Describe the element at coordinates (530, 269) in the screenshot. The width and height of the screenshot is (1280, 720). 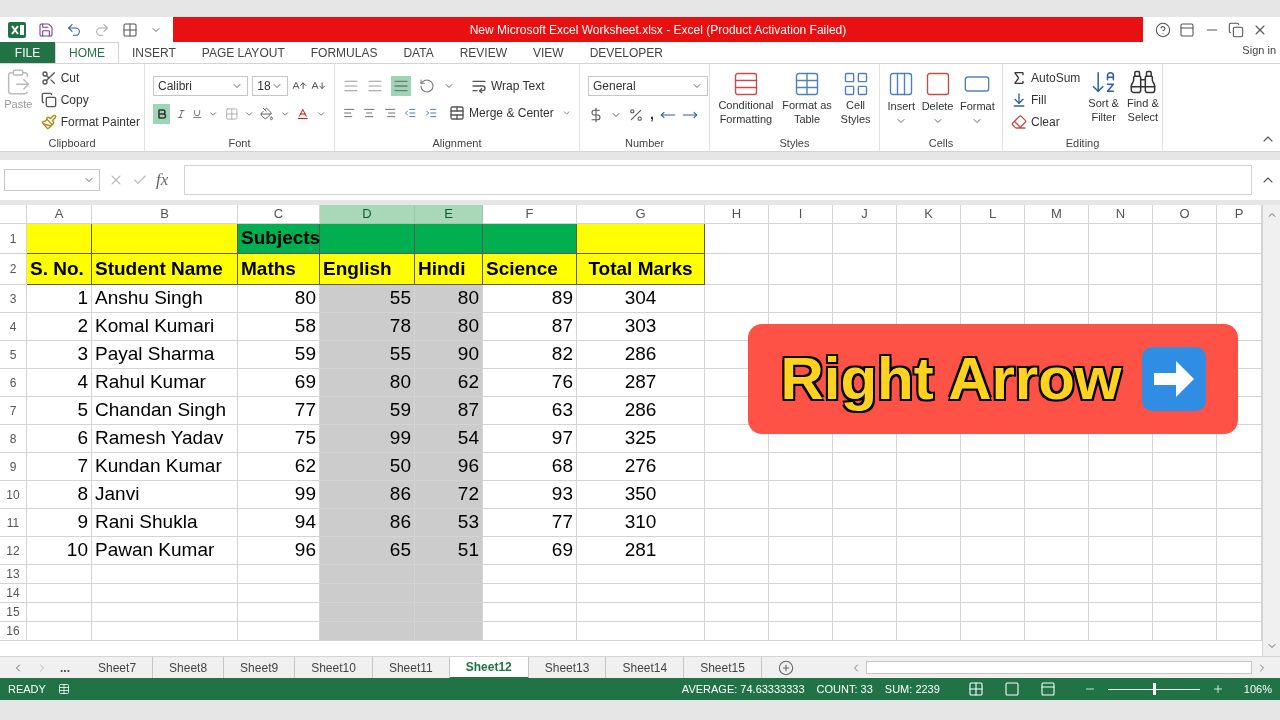
I see `table-cell: Science` at that location.